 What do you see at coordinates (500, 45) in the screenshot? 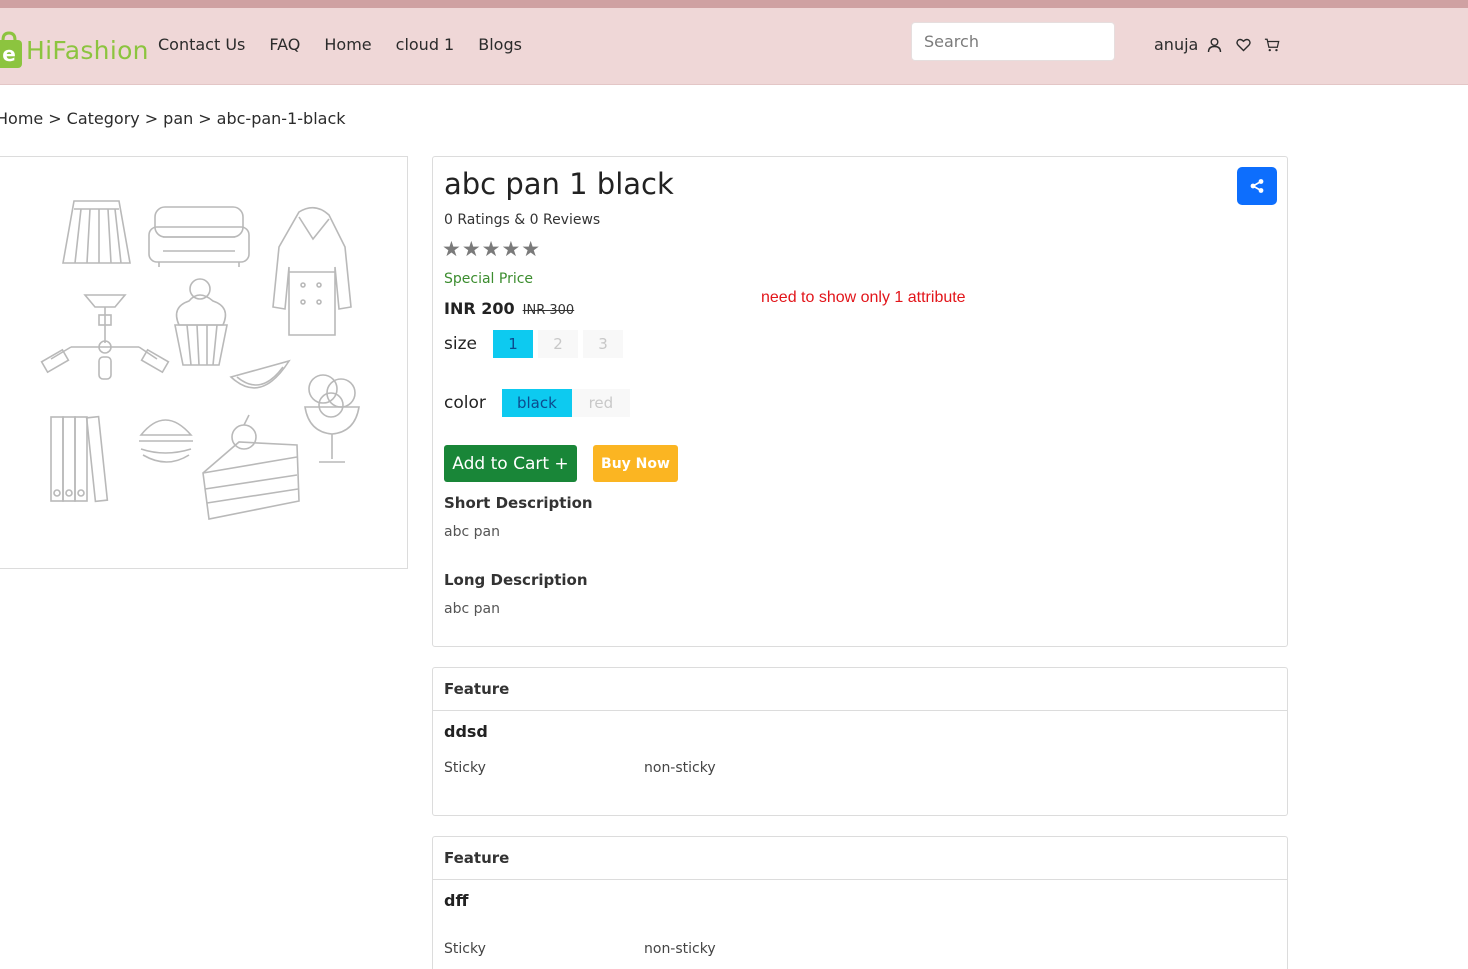
I see `nav-blogs: Blogs` at bounding box center [500, 45].